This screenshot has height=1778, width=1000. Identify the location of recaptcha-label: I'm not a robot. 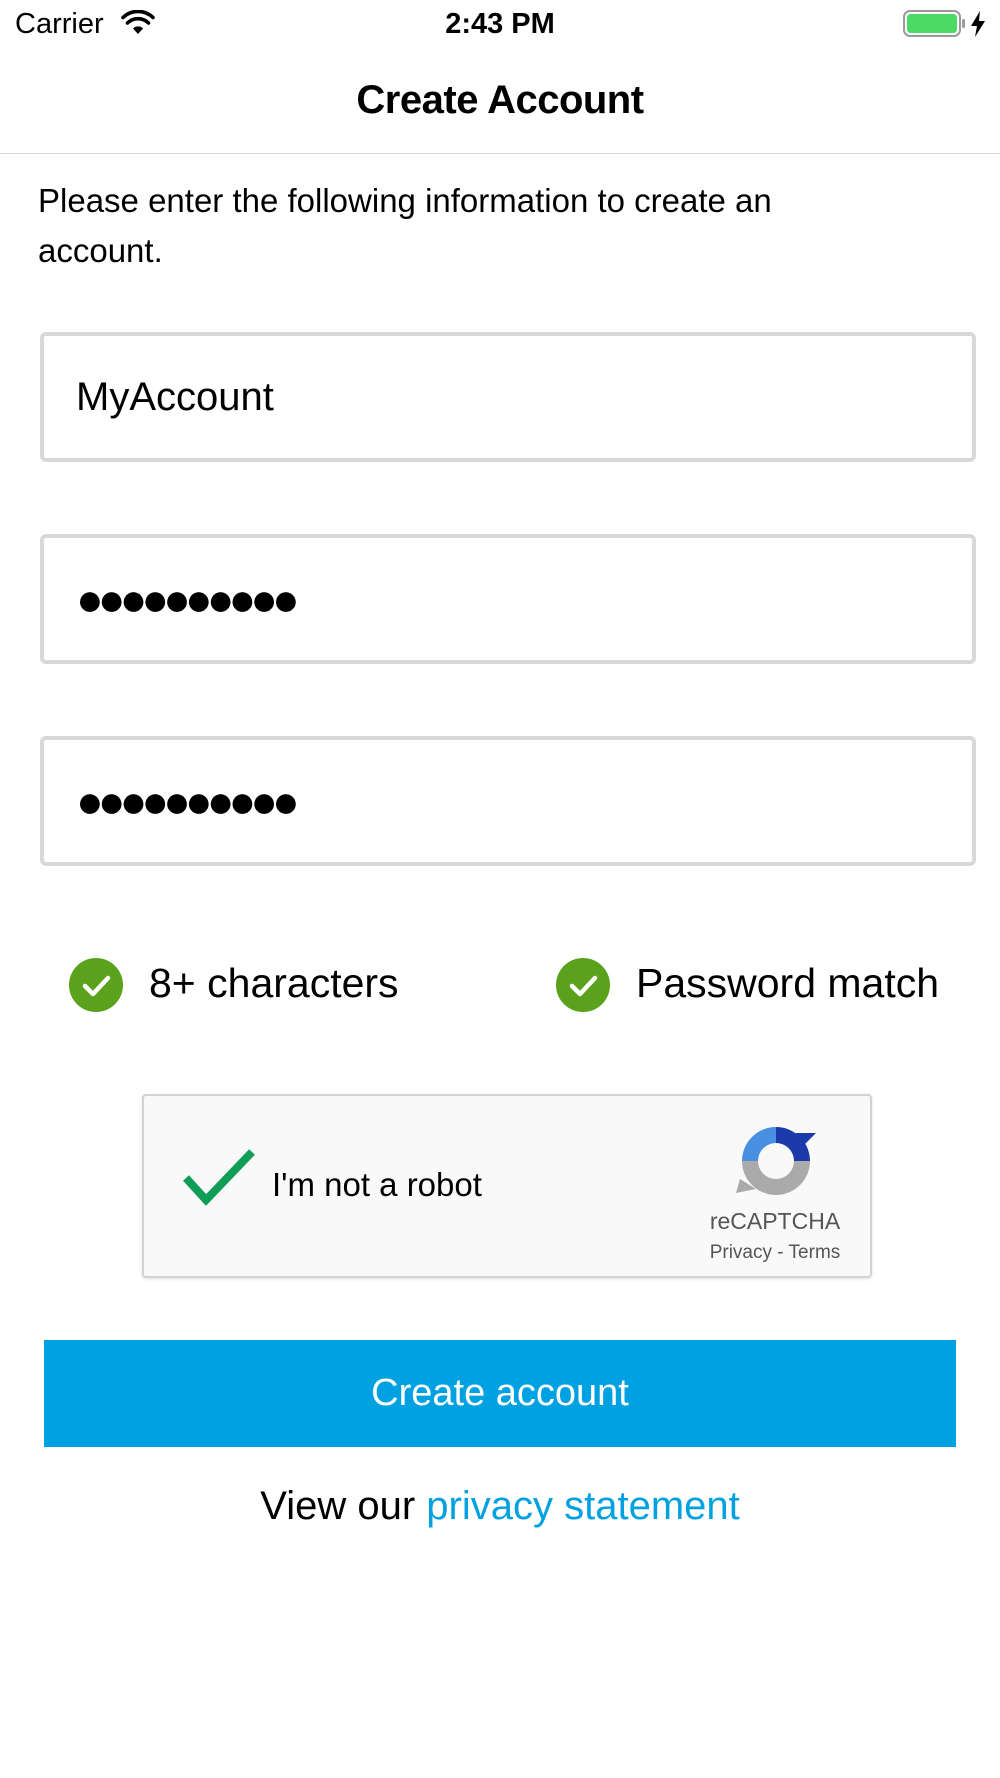
(377, 1184).